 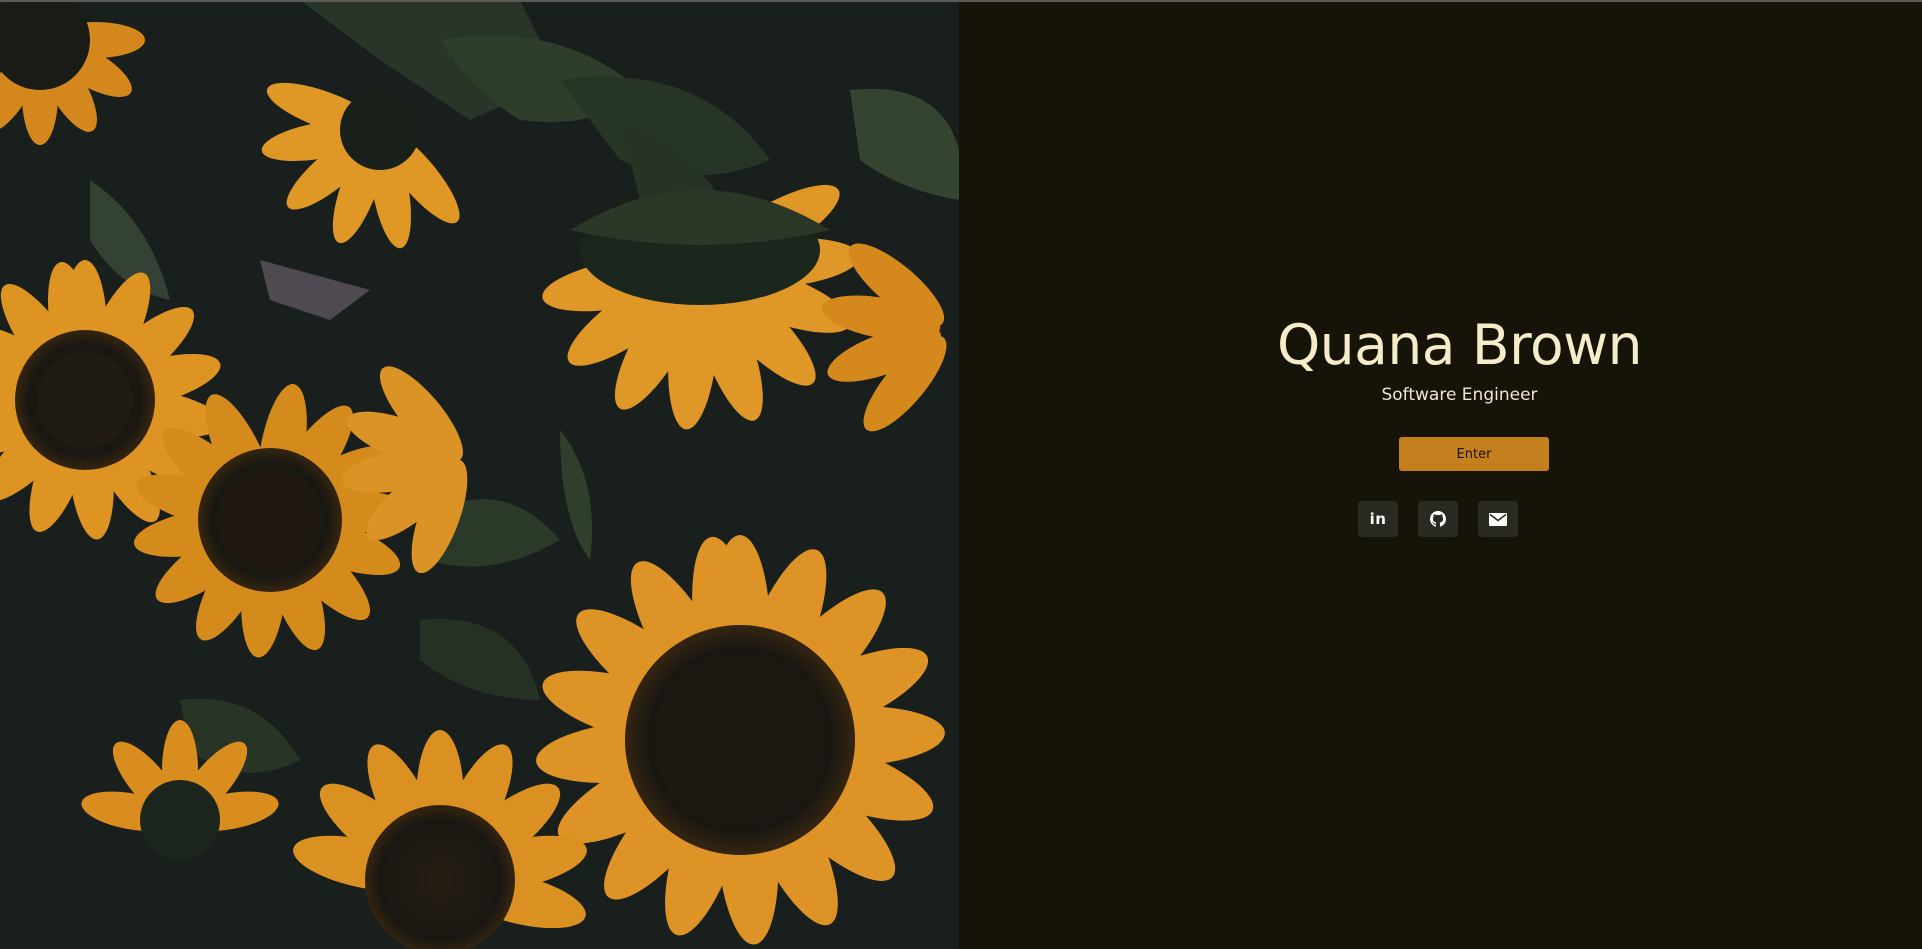 I want to click on github-link, so click(x=1438, y=519).